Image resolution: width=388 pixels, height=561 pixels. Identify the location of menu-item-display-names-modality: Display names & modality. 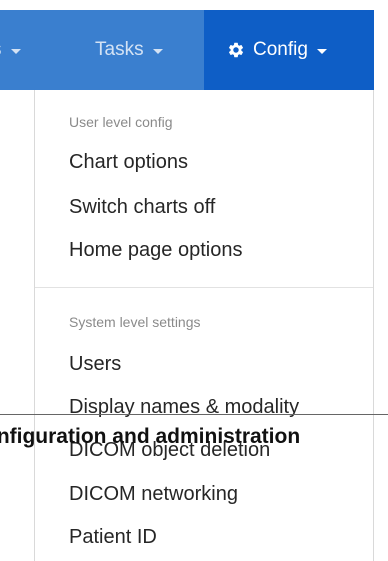
(184, 407).